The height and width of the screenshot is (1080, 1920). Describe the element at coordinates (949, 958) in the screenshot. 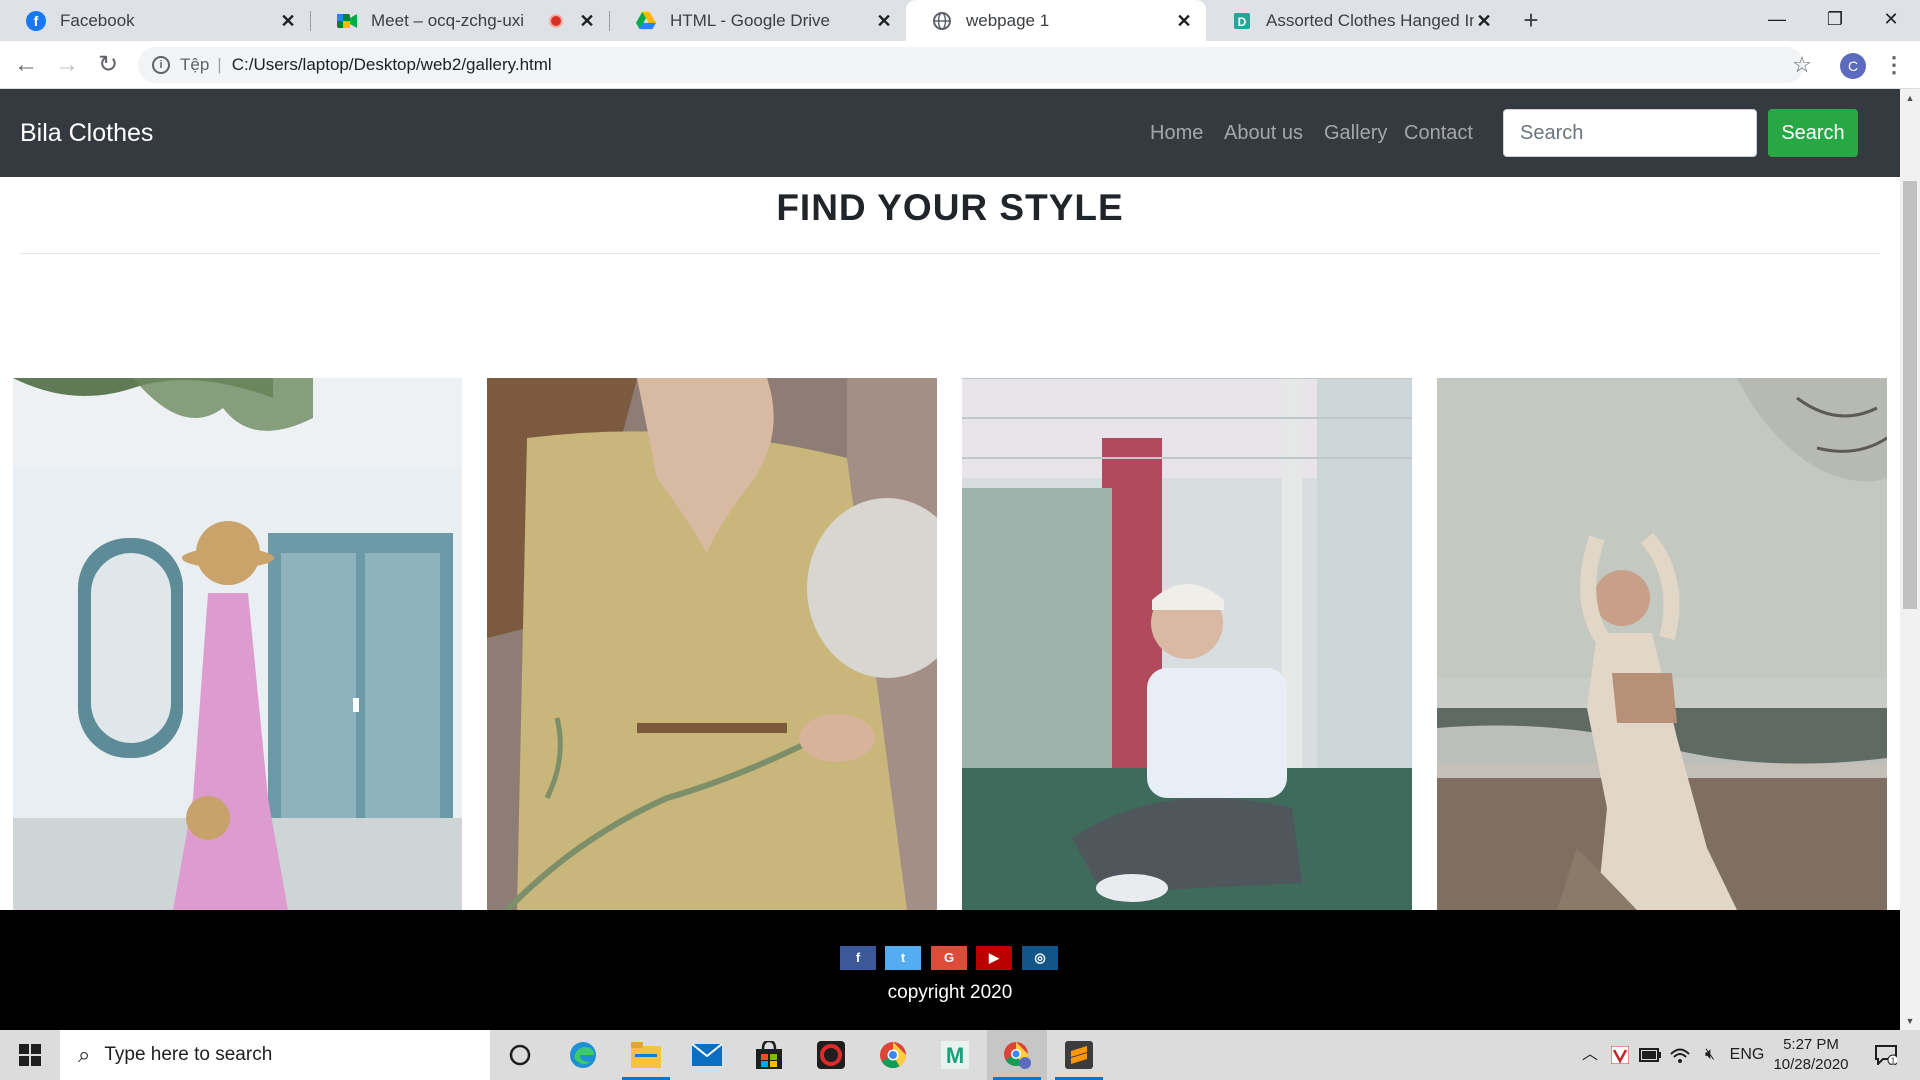

I see `google-icon: G` at that location.